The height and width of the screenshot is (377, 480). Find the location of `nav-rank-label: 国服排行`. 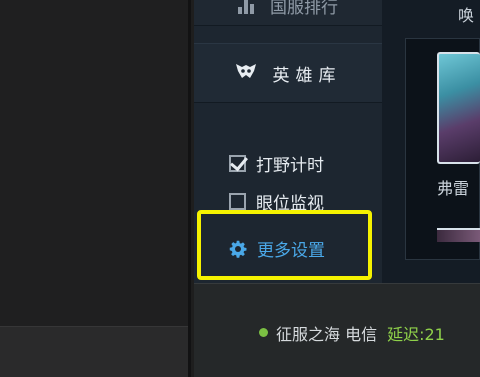

nav-rank-label: 国服排行 is located at coordinates (304, 9).